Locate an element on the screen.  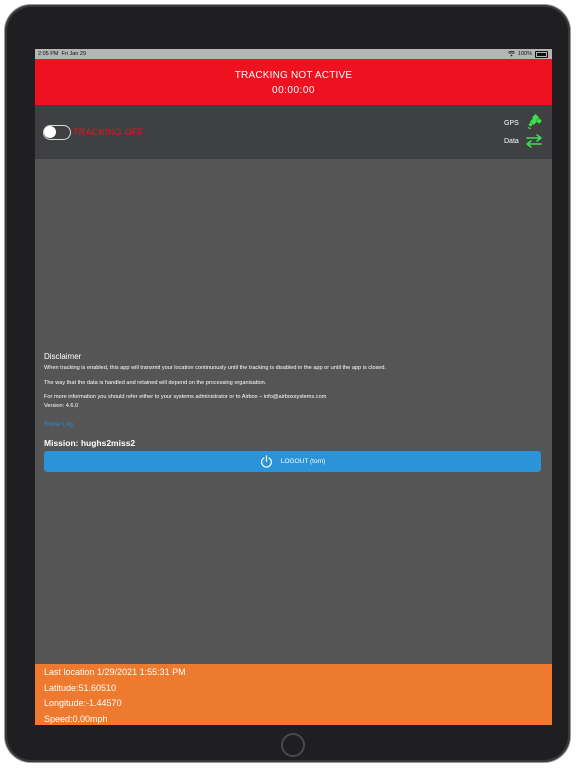
status-right: 100% is located at coordinates (527, 54).